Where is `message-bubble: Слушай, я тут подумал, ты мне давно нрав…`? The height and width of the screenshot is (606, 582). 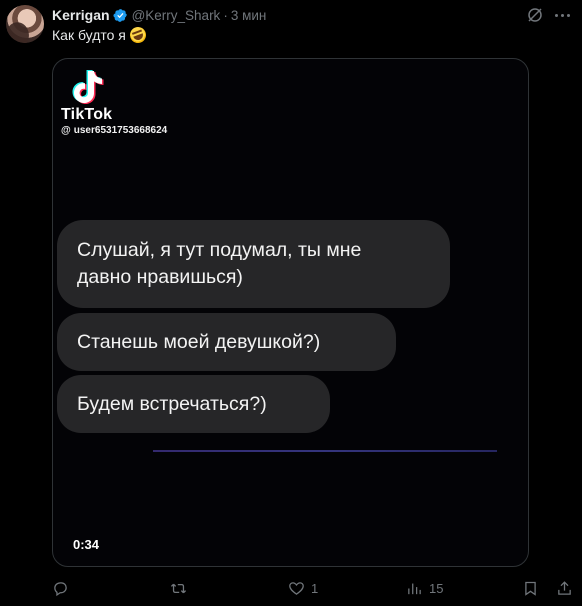 message-bubble: Слушай, я тут подумал, ты мне давно нрав… is located at coordinates (253, 264).